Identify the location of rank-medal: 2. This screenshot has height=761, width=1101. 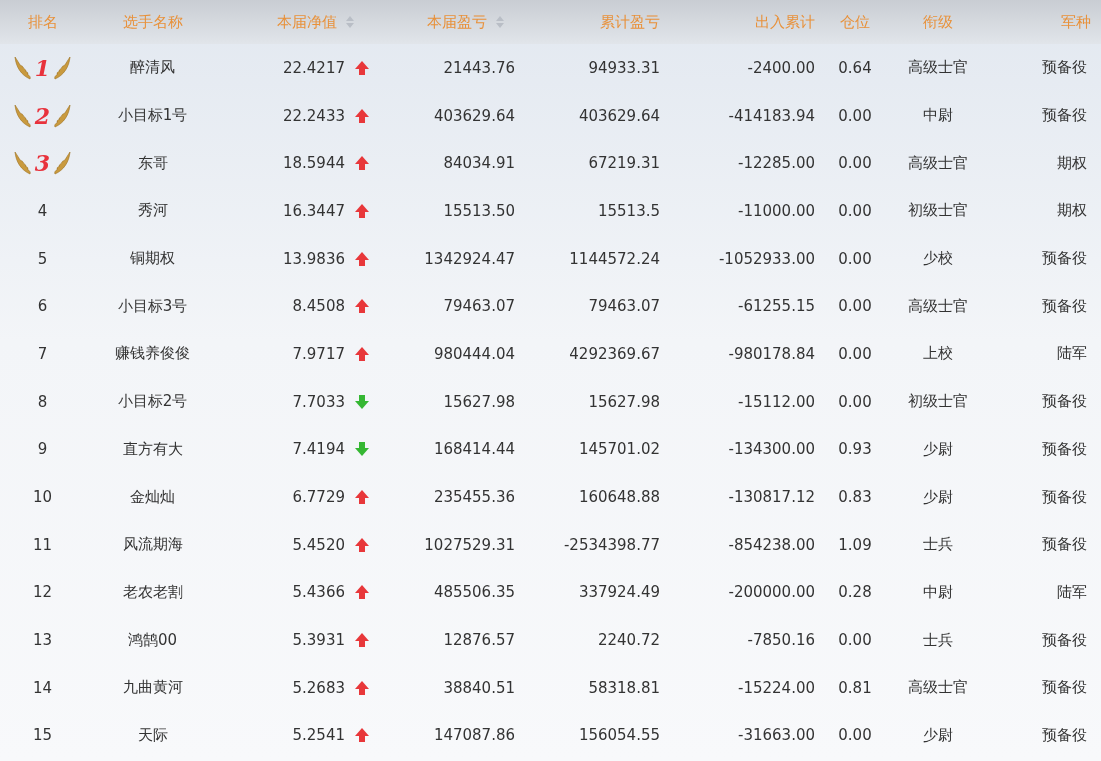
(42, 115).